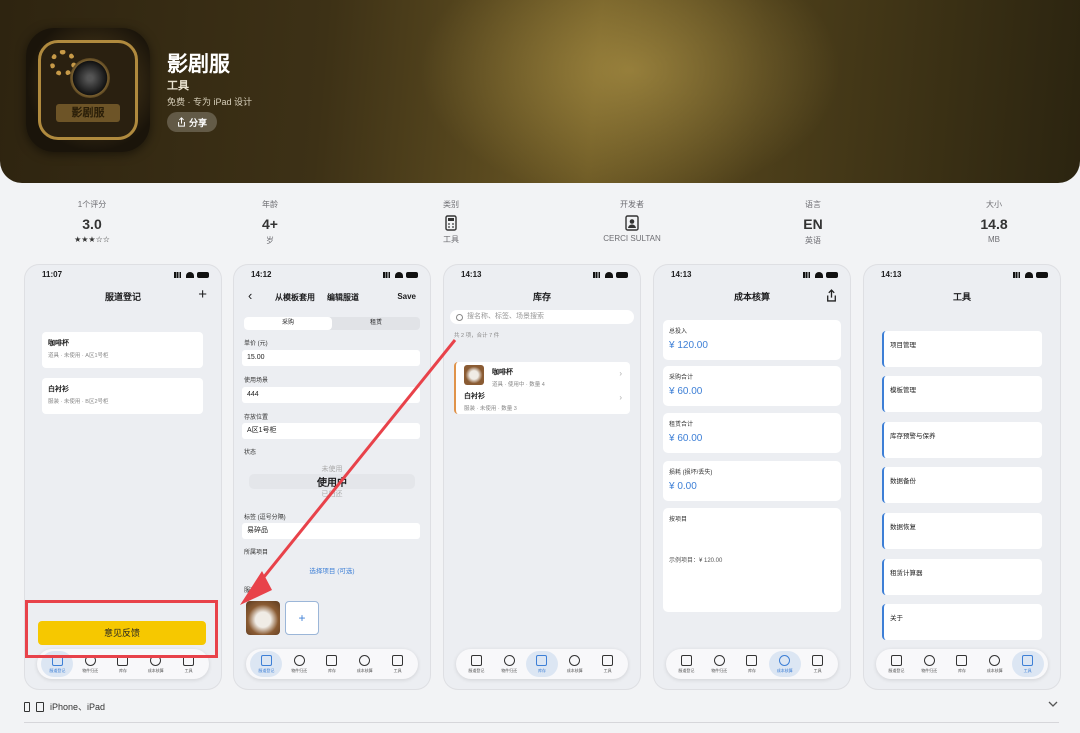 This screenshot has width=1080, height=733. I want to click on stat-rating-label: 1个评分, so click(92, 204).